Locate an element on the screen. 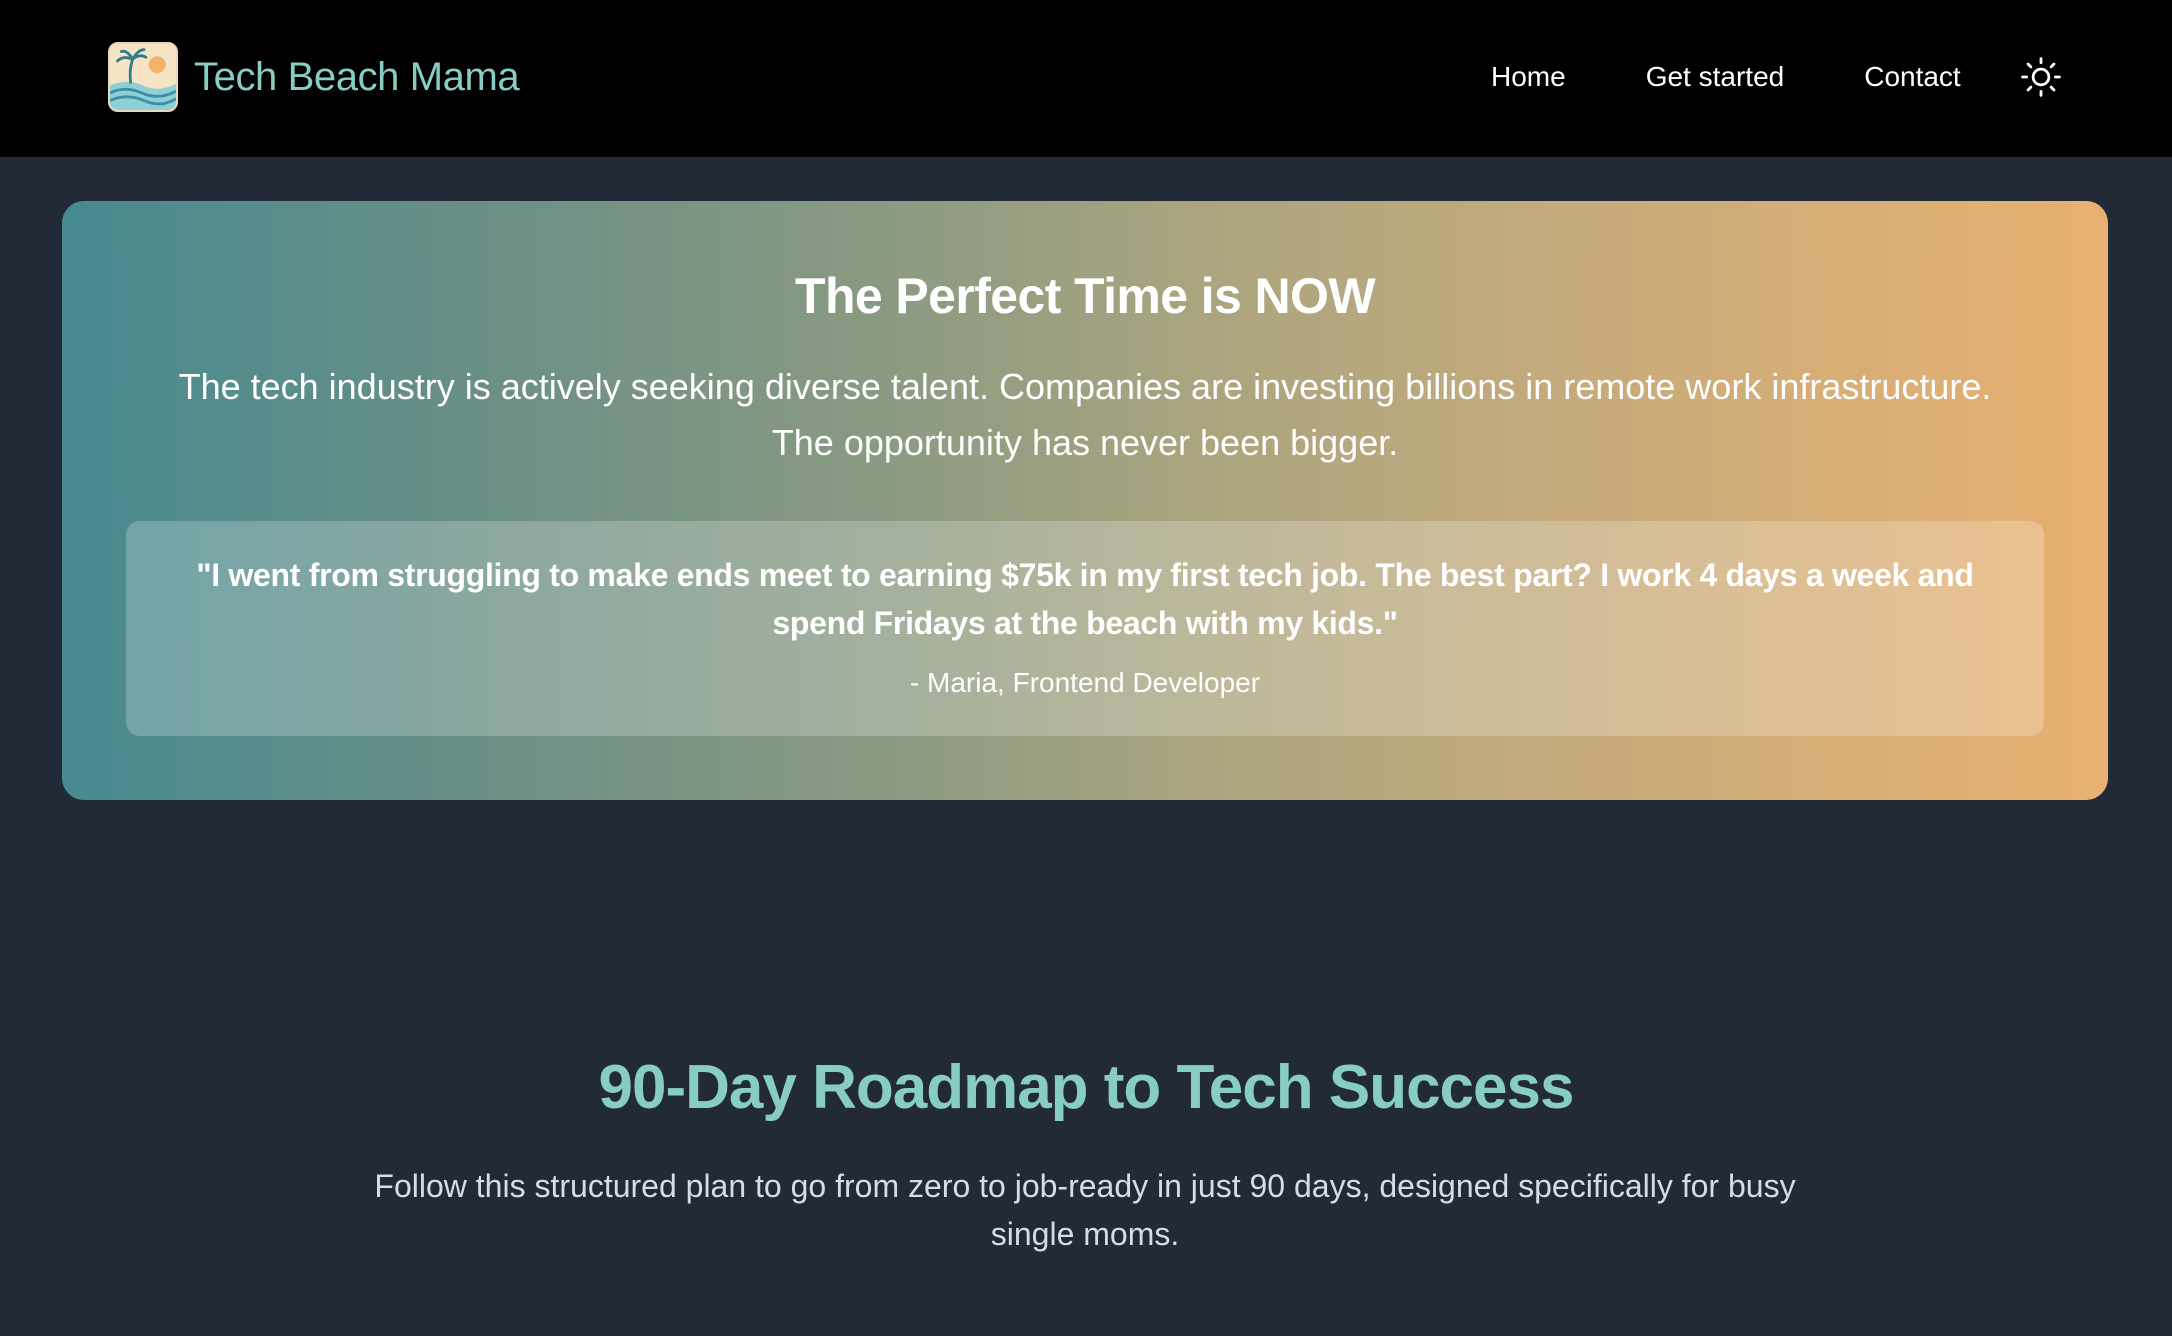 This screenshot has height=1336, width=2172. nav-link-get-started: Get started is located at coordinates (1715, 77).